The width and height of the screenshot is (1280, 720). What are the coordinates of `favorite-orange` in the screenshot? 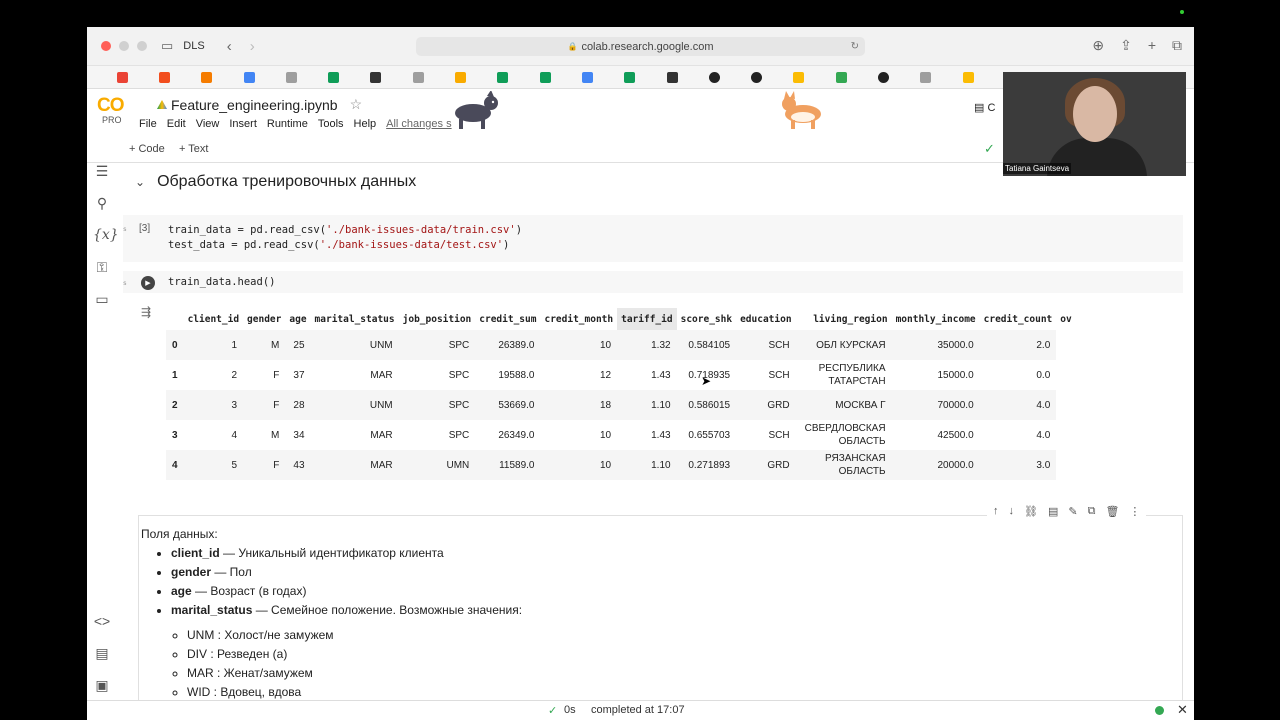 It's located at (207, 77).